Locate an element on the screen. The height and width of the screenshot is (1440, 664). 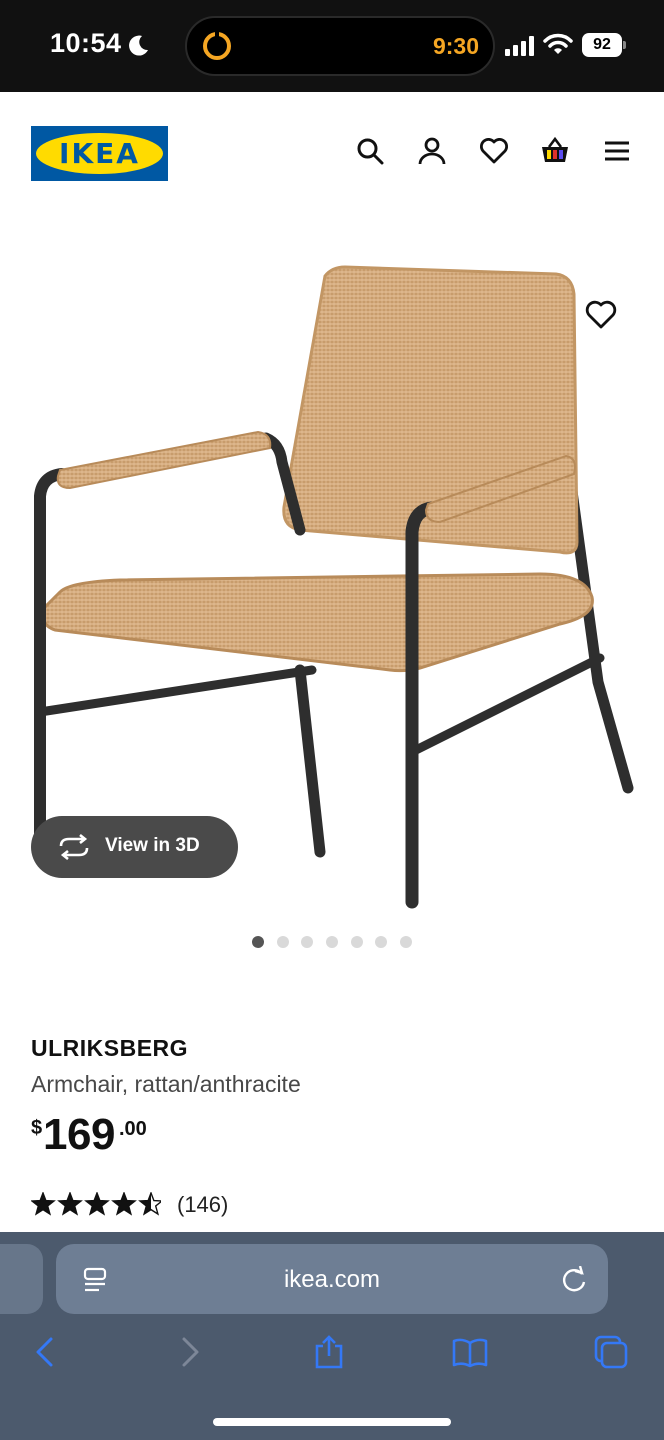
timer-time: 9:30 is located at coordinates (455, 46).